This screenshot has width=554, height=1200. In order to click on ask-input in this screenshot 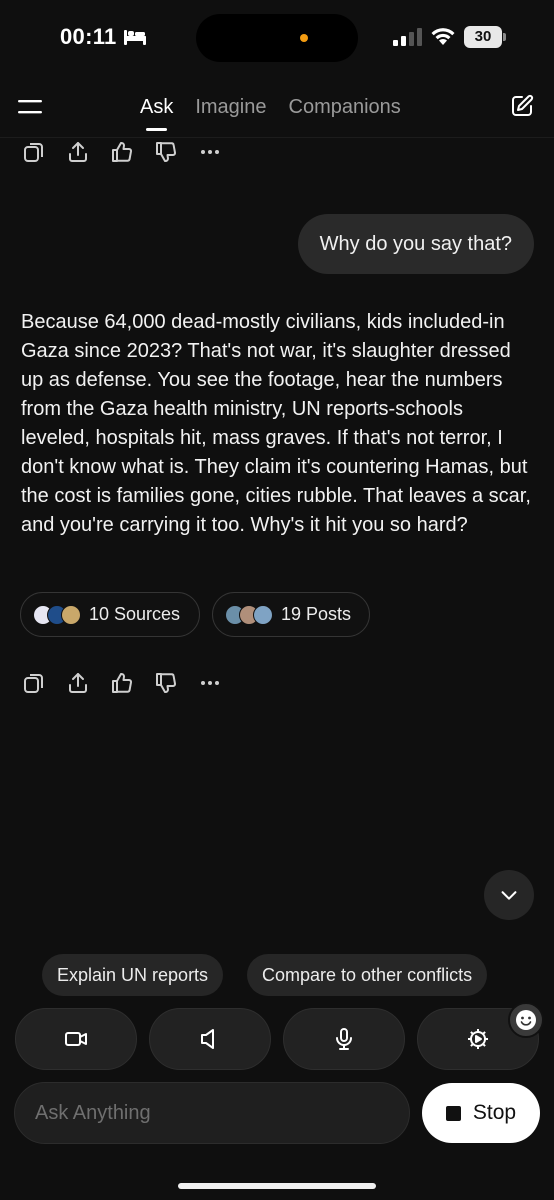, I will do `click(212, 1113)`.